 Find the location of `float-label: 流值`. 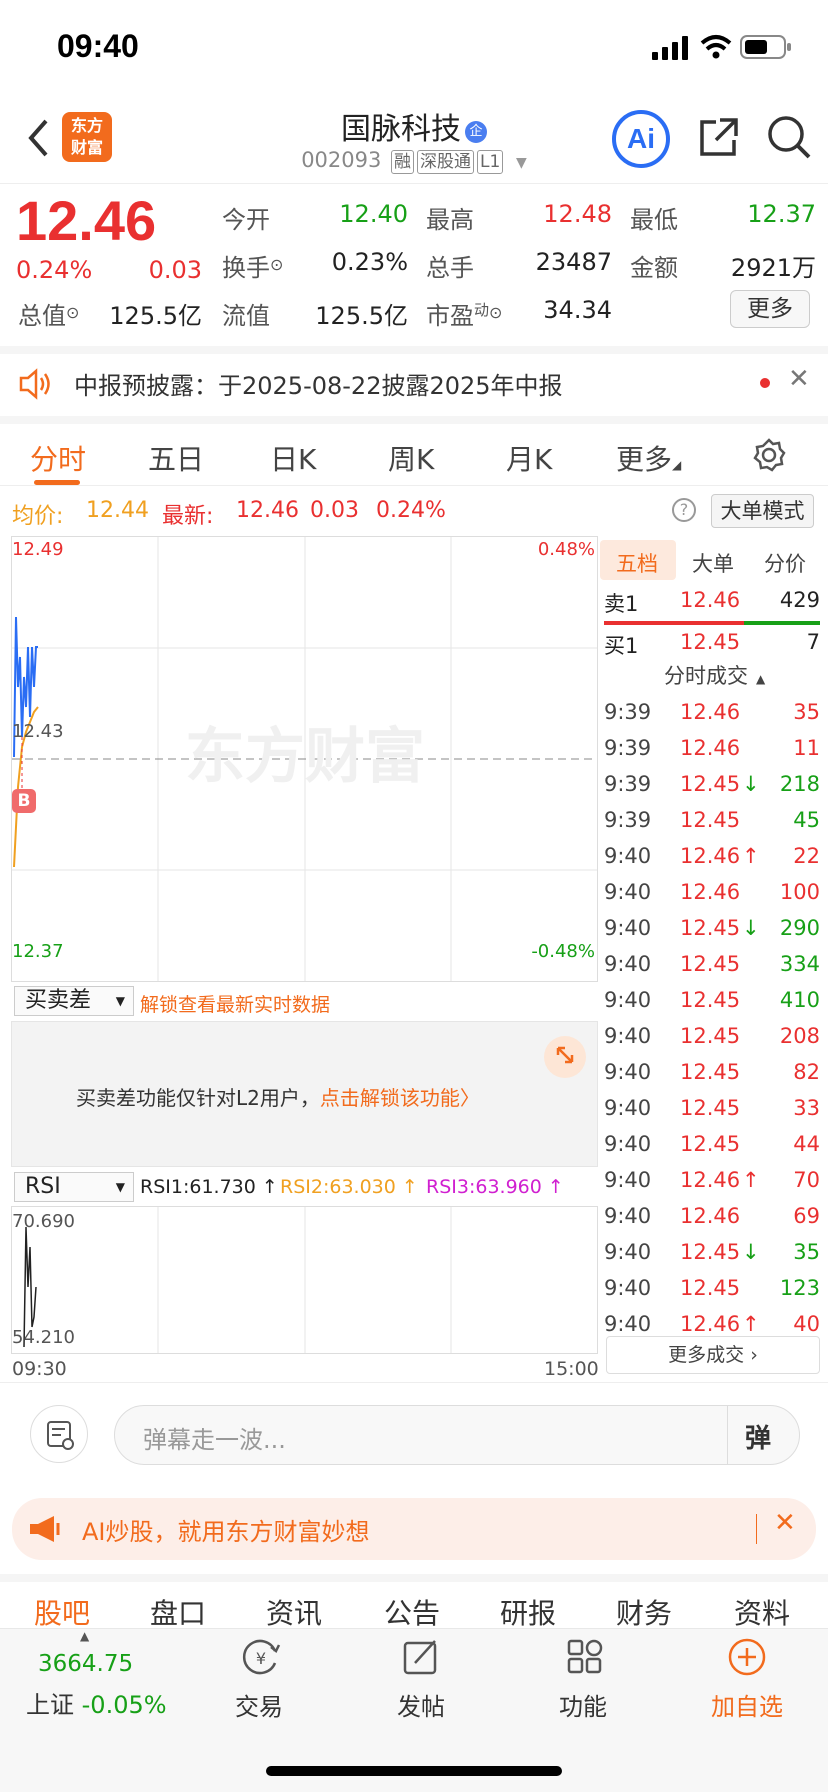

float-label: 流值 is located at coordinates (246, 316).